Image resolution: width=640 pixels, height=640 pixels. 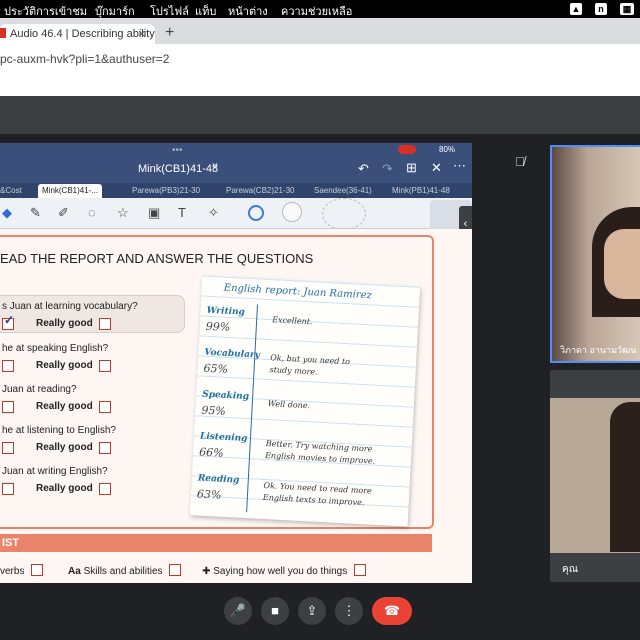 What do you see at coordinates (293, 371) in the screenshot?
I see `report-comment: study more.` at bounding box center [293, 371].